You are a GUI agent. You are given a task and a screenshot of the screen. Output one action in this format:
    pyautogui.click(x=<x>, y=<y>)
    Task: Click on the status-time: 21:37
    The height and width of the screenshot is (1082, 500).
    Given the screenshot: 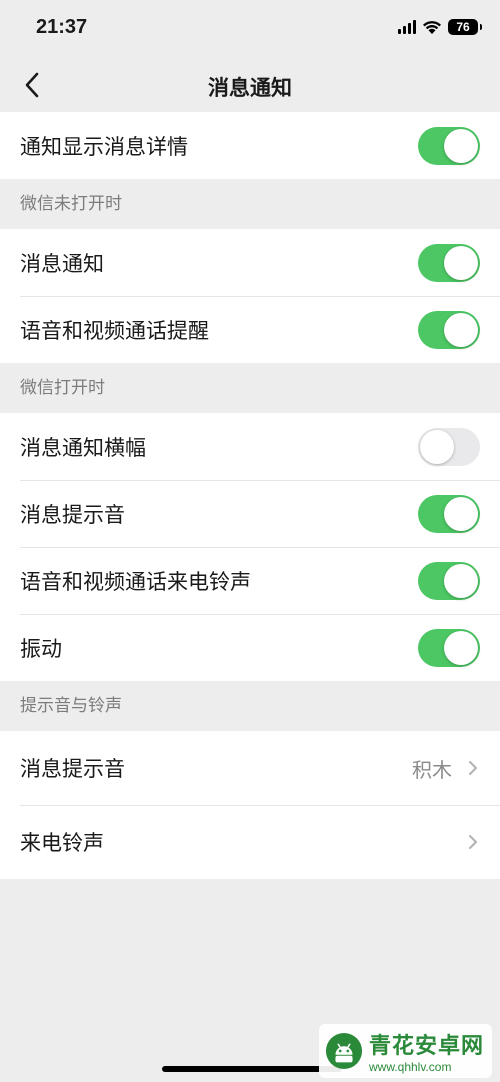 What is the action you would take?
    pyautogui.click(x=62, y=27)
    